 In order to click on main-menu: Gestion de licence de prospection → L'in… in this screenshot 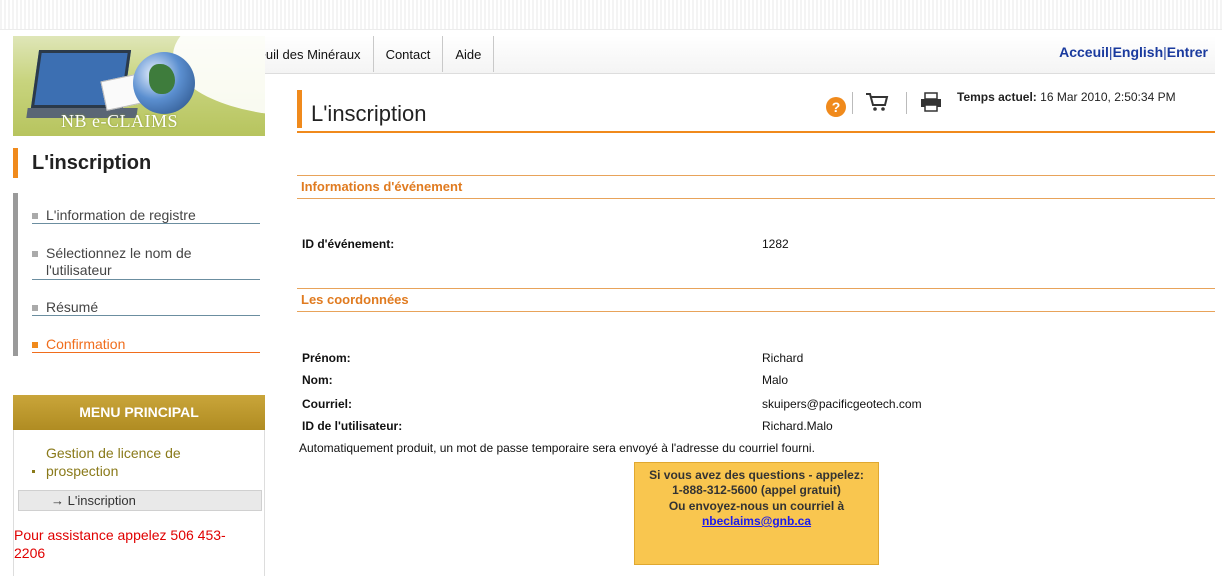, I will do `click(139, 503)`.